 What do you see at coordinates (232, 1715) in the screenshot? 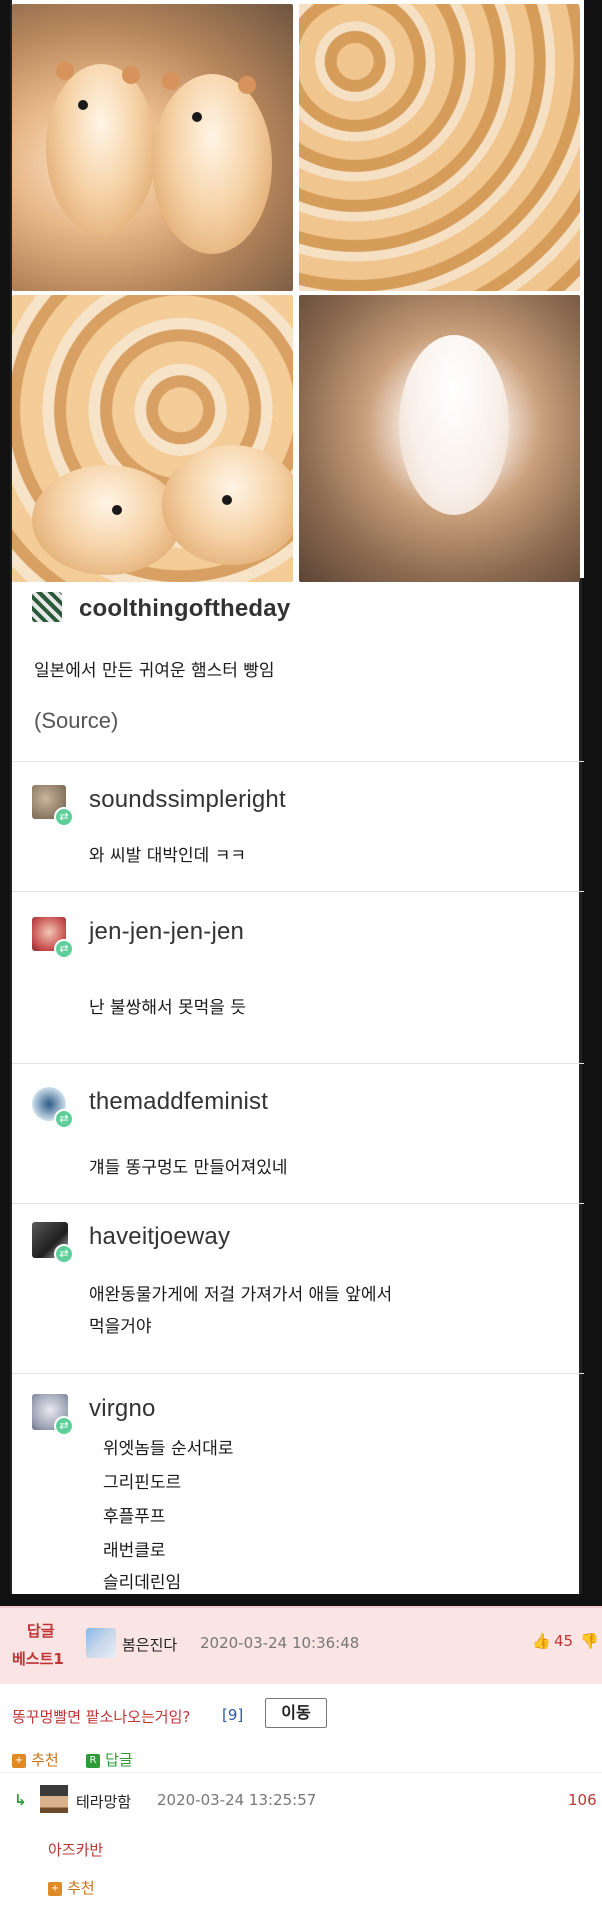
I see `reply-count: [9]` at bounding box center [232, 1715].